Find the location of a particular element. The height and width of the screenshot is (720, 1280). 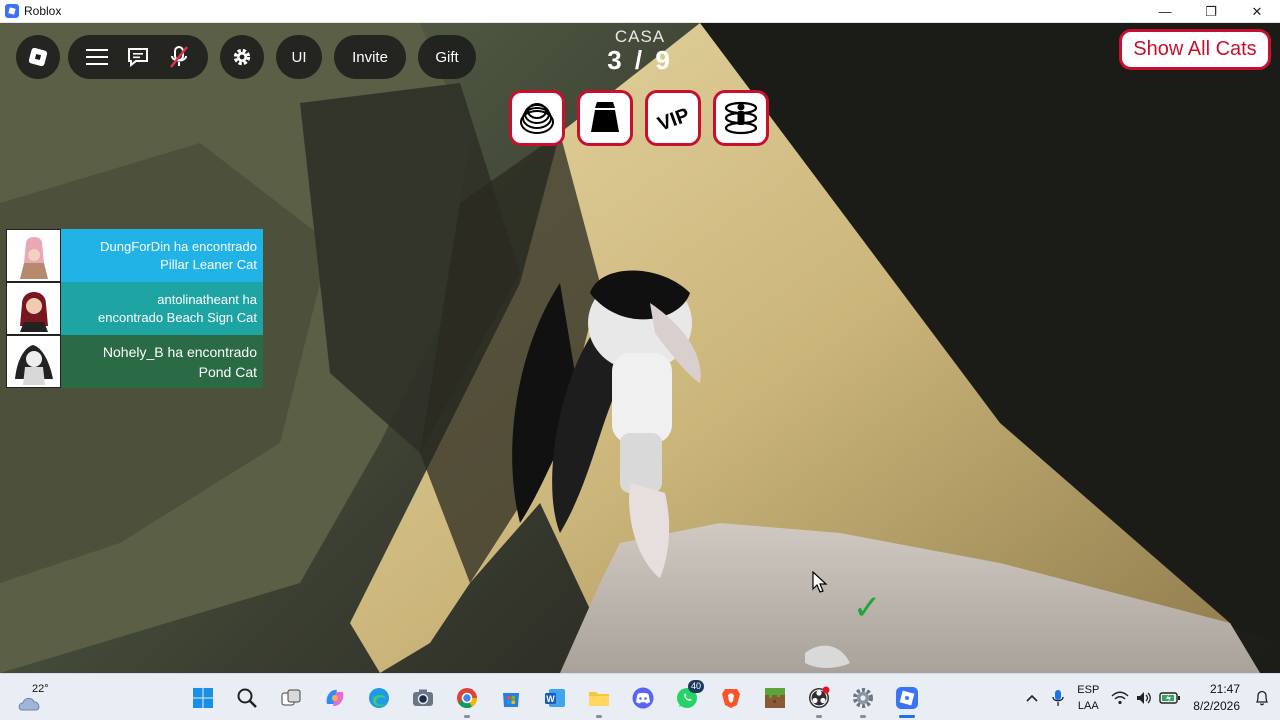

settings-button is located at coordinates (242, 57).